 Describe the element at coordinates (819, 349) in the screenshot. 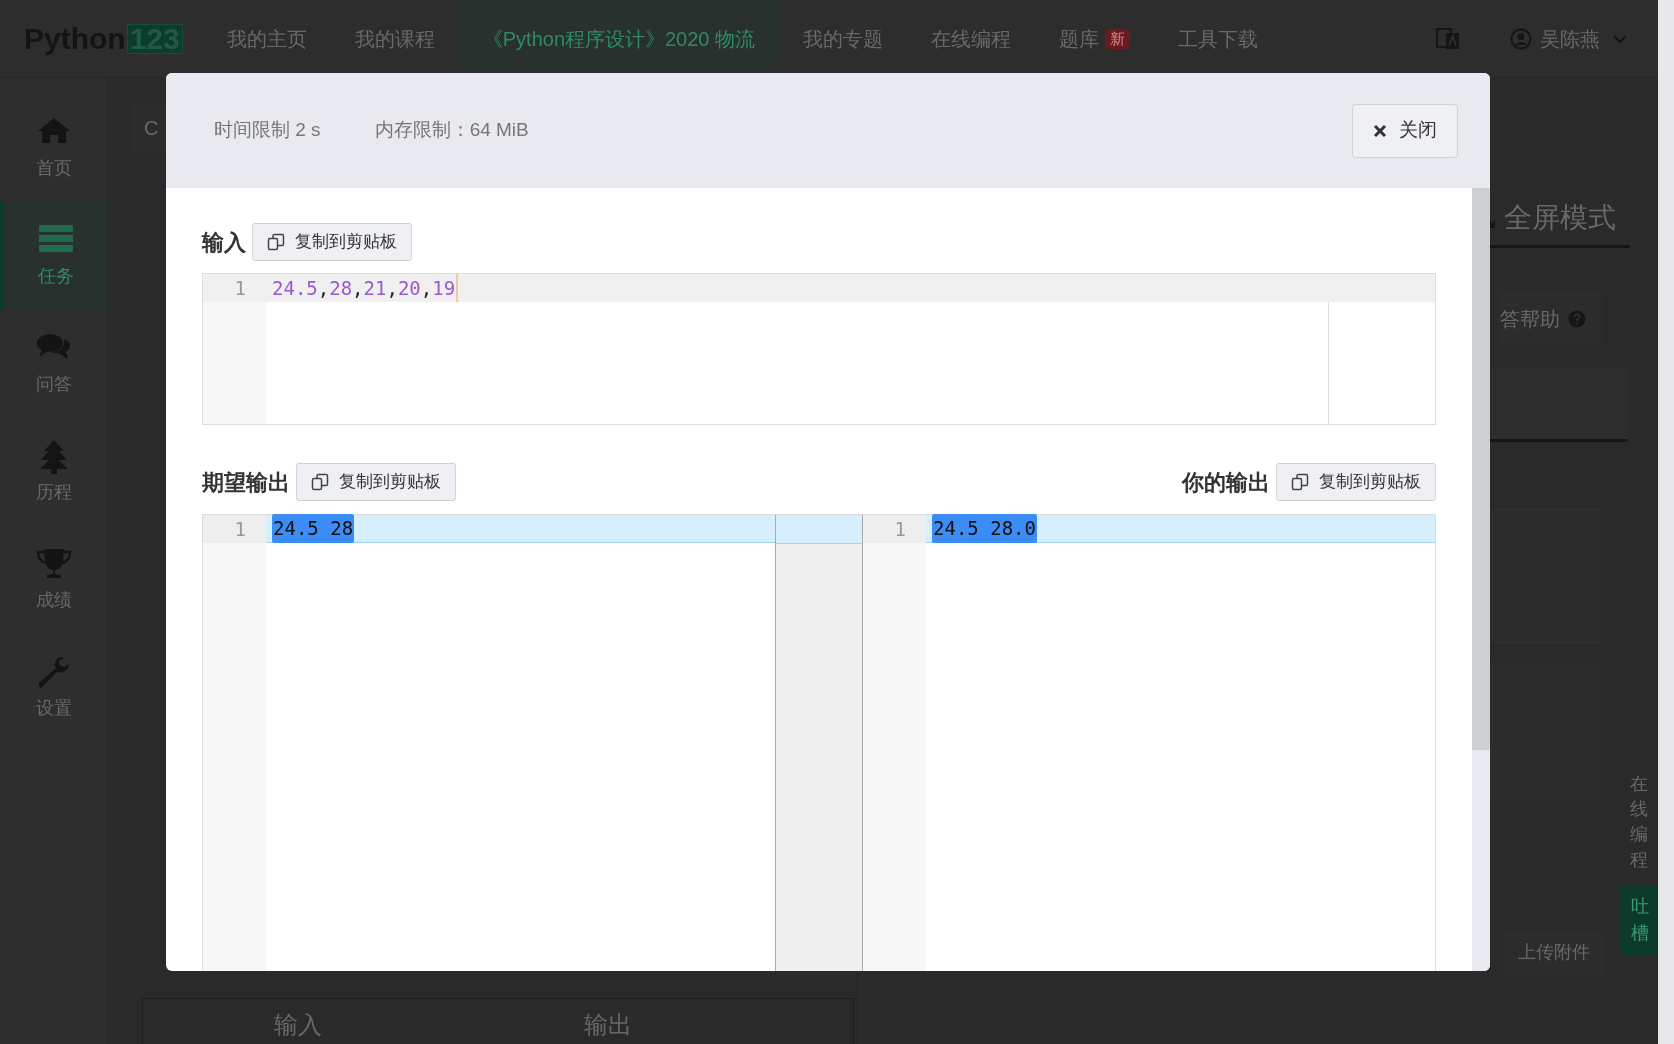

I see `code-editor: 1 24.5,28,21,20,19` at that location.